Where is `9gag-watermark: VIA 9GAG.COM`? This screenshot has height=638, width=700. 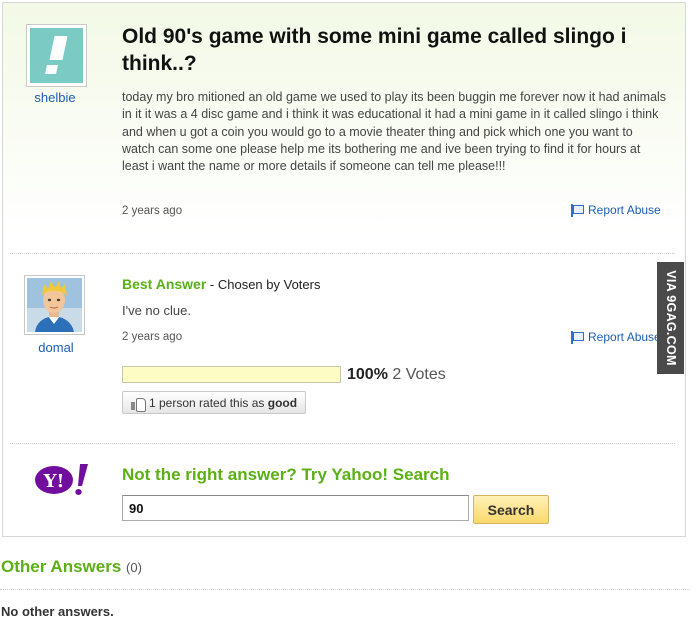 9gag-watermark: VIA 9GAG.COM is located at coordinates (670, 318).